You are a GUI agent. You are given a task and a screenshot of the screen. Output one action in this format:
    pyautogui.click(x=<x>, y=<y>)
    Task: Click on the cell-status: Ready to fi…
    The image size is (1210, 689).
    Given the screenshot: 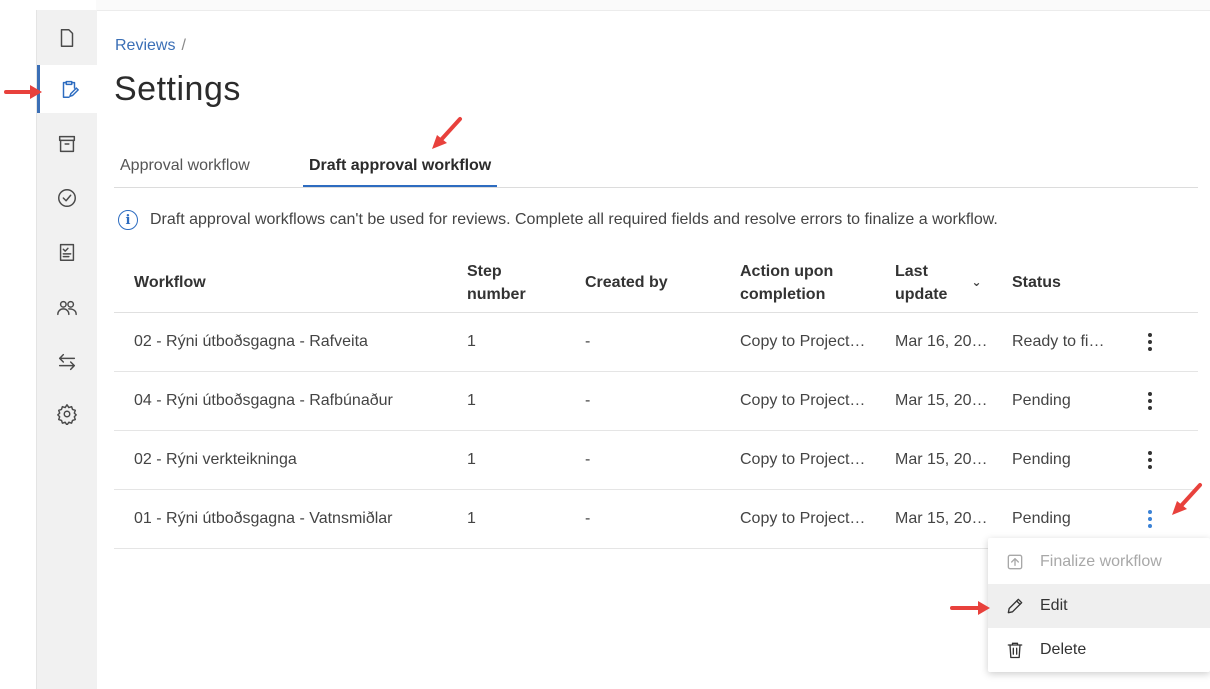 What is the action you would take?
    pyautogui.click(x=1076, y=342)
    